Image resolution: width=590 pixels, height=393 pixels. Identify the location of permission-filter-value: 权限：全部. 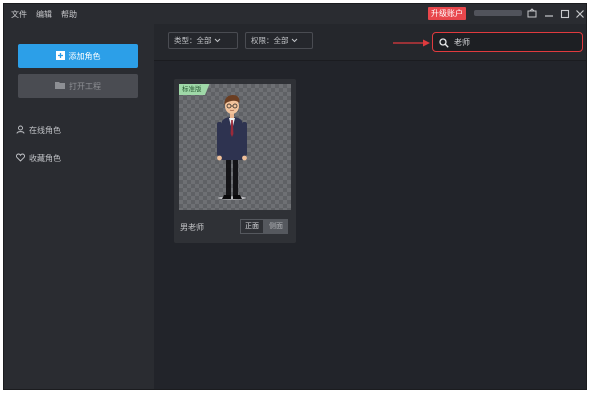
(270, 40).